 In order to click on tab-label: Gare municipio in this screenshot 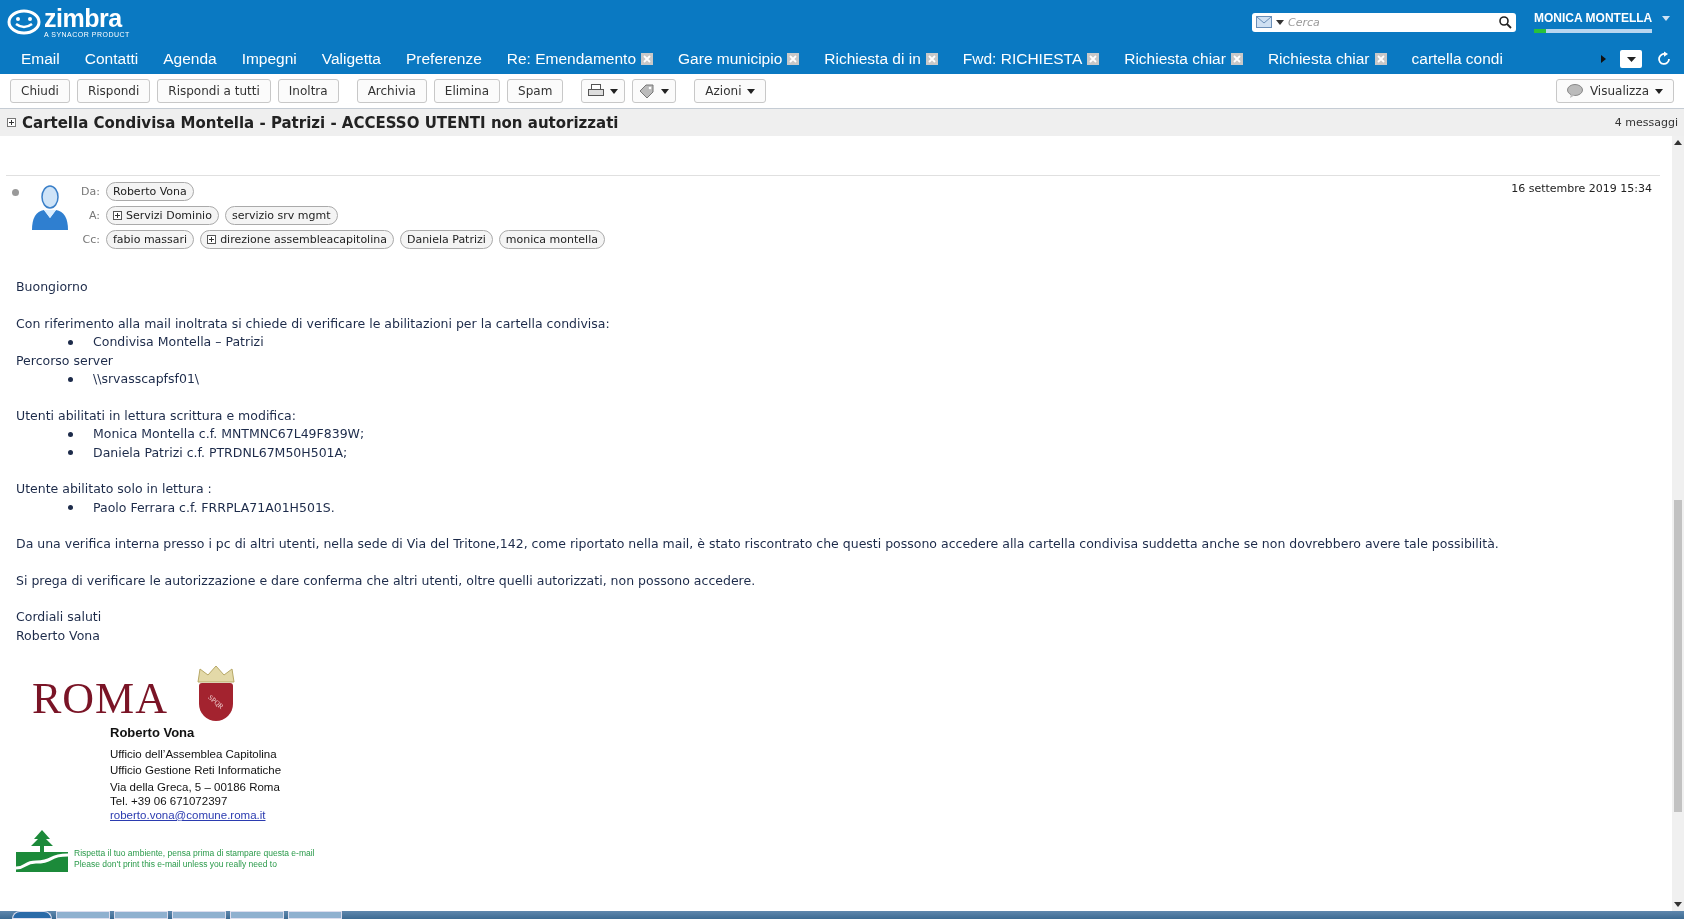, I will do `click(730, 59)`.